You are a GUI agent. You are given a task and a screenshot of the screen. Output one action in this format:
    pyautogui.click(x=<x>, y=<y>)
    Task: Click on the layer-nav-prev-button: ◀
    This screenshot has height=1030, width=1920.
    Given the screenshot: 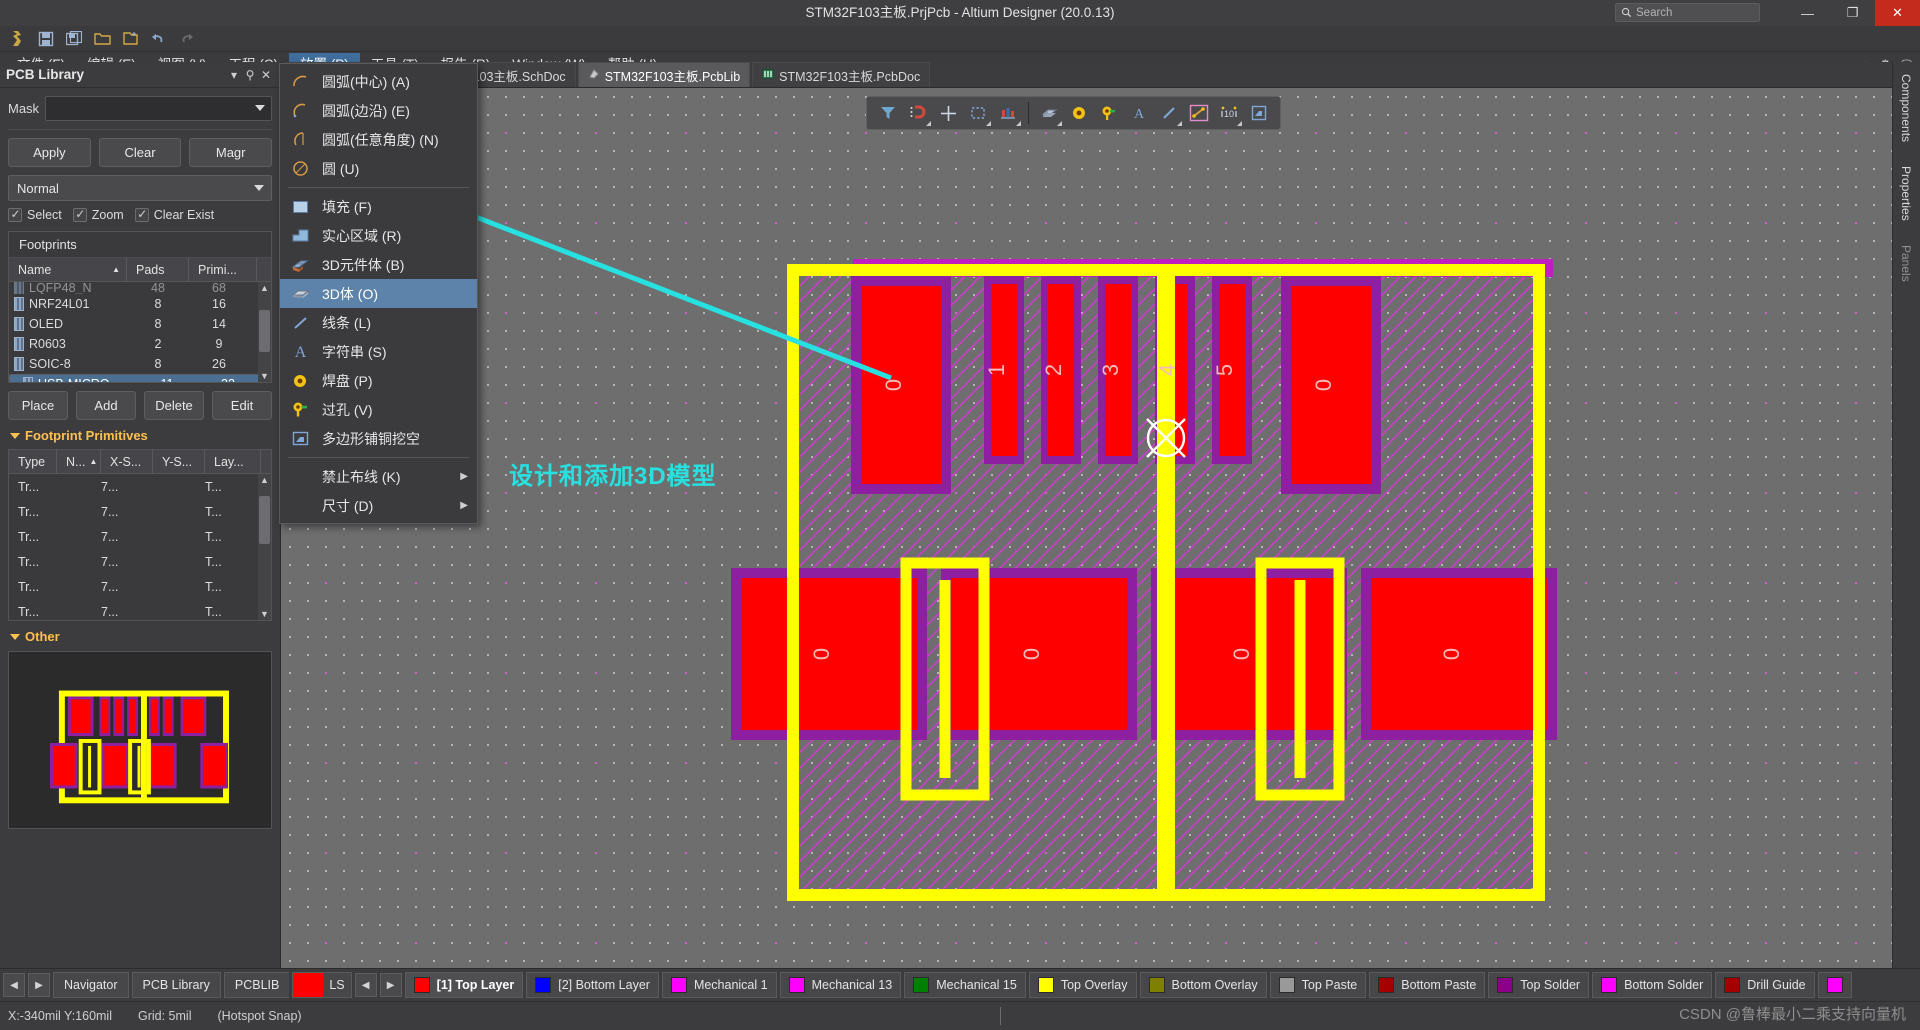 What is the action you would take?
    pyautogui.click(x=365, y=985)
    